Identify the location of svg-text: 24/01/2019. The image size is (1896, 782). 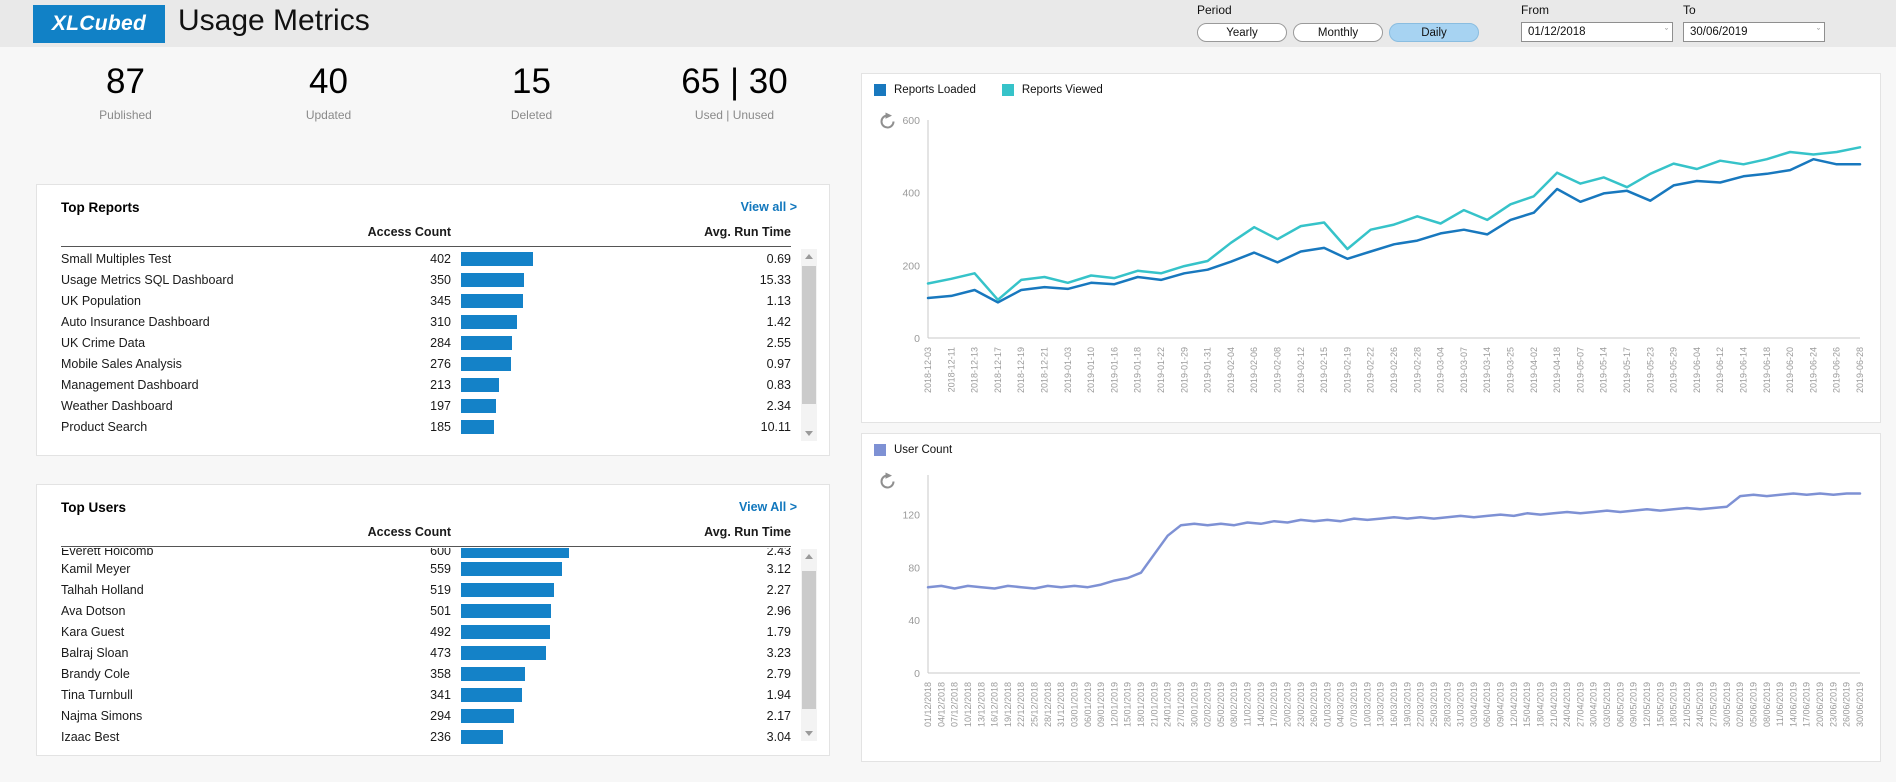
(1168, 704).